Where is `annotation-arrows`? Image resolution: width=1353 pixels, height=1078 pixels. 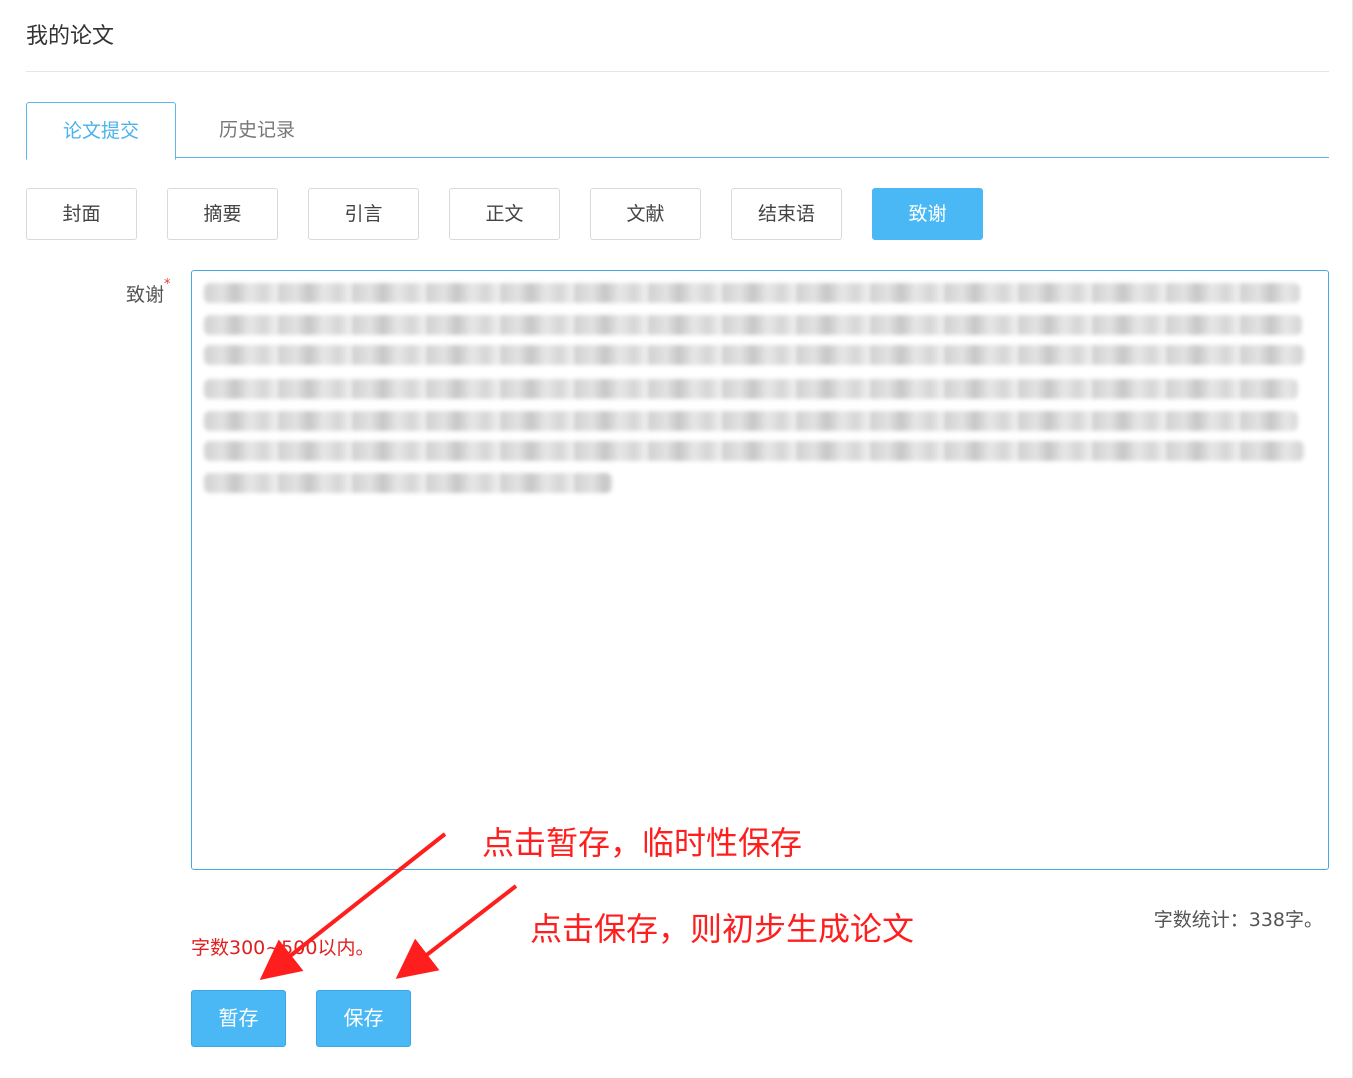 annotation-arrows is located at coordinates (388, 906).